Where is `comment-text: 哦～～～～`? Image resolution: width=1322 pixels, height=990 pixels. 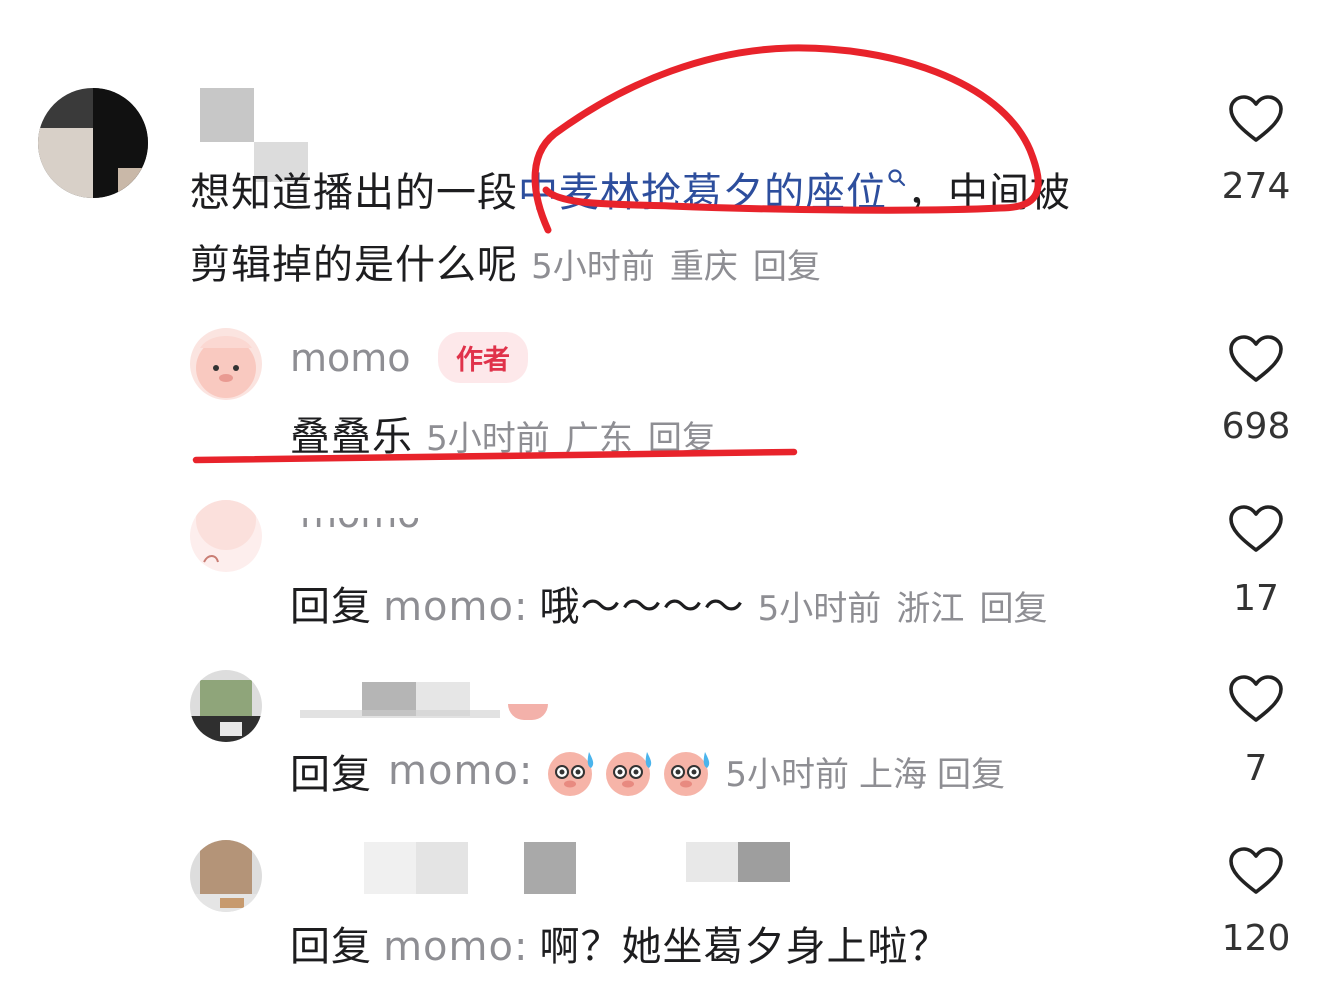 comment-text: 哦～～～～ is located at coordinates (642, 607).